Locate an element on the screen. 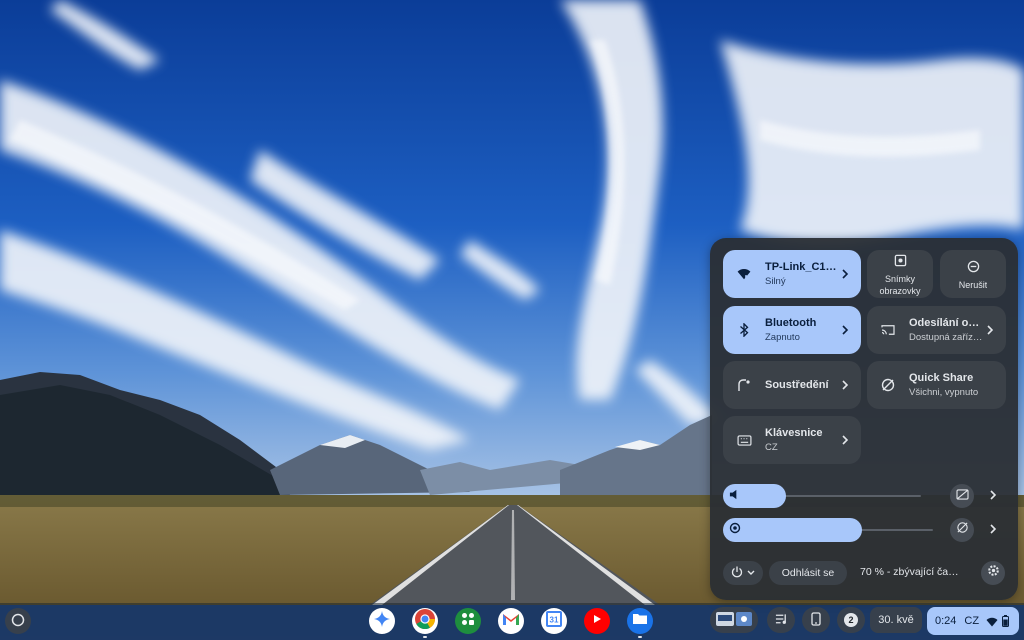 This screenshot has width=1024, height=640. bluetooth-title: Bluetooth is located at coordinates (791, 323).